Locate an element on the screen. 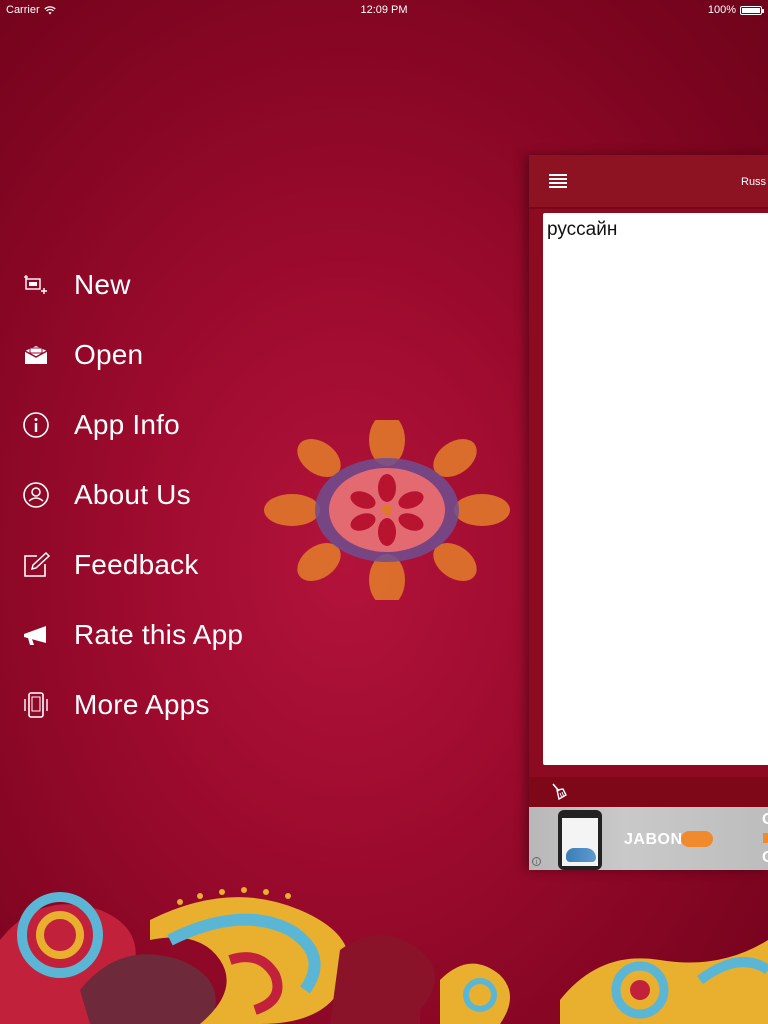 The height and width of the screenshot is (1024, 768). ad-phone-image is located at coordinates (580, 840).